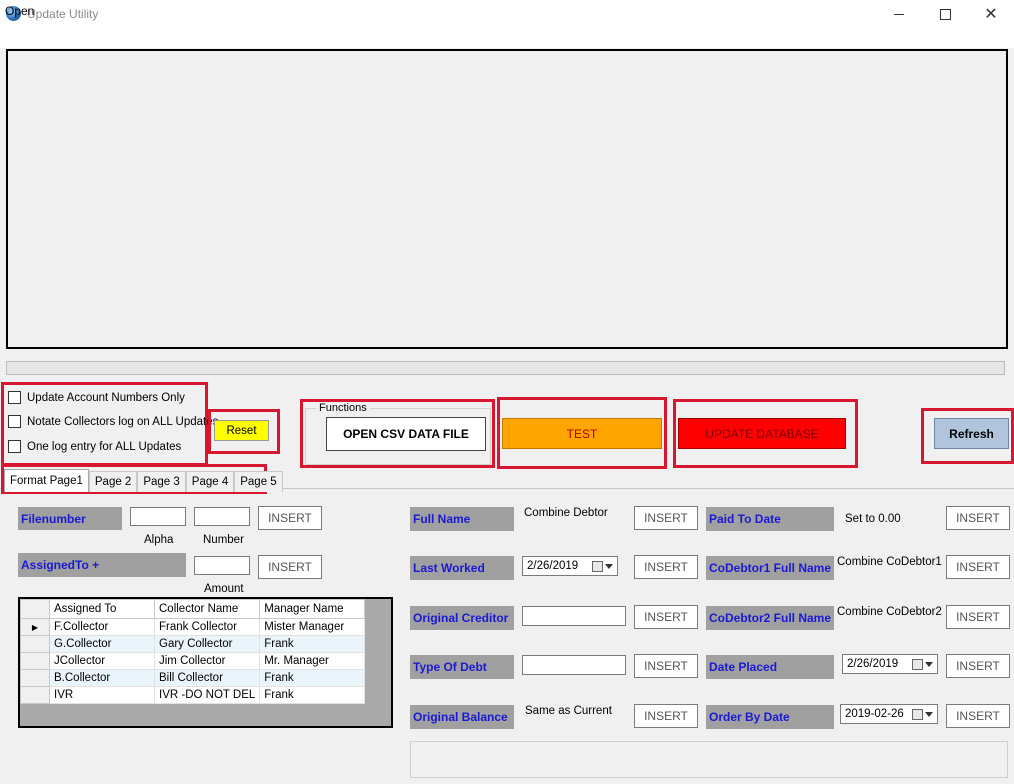 The image size is (1014, 784). I want to click on option-label: Update Account Numbers Only, so click(106, 397).